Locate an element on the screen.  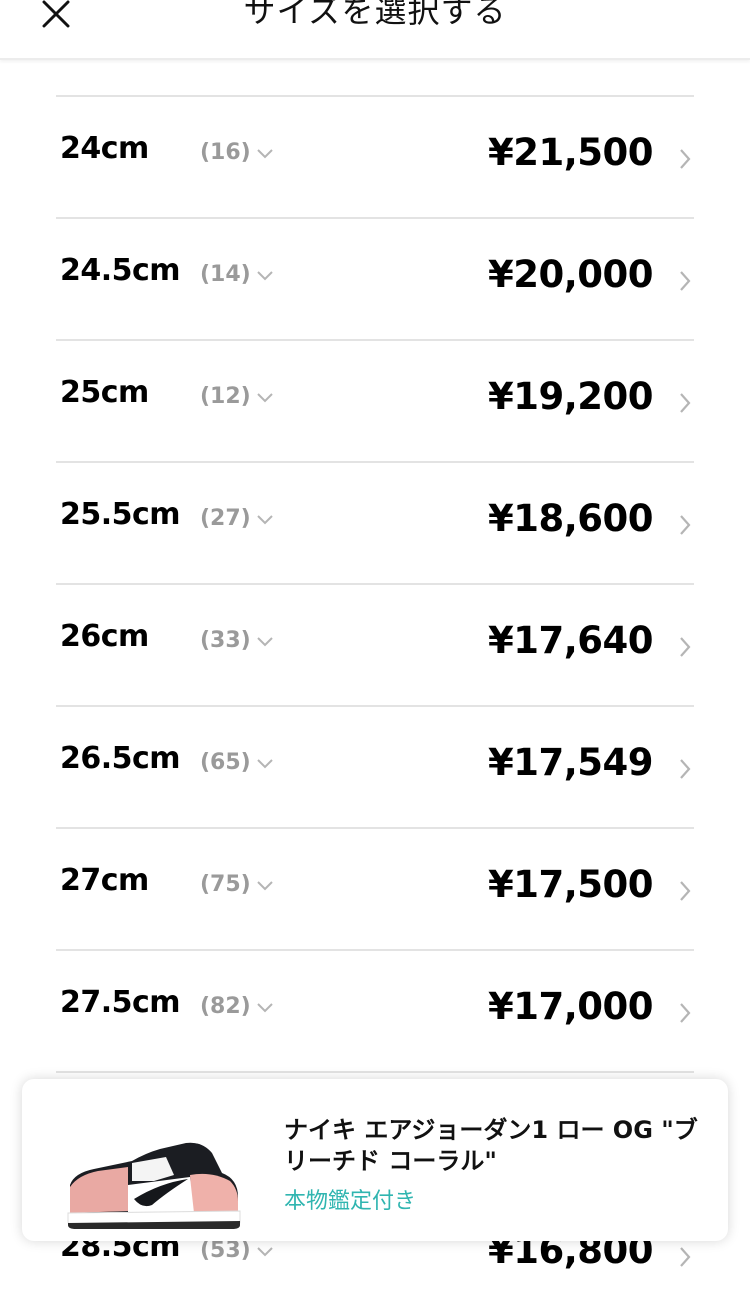
product-card: ナイキ エアジョーダン1 ロー OG "ブリーチド コーラル" 本物鑑定付き is located at coordinates (375, 1160).